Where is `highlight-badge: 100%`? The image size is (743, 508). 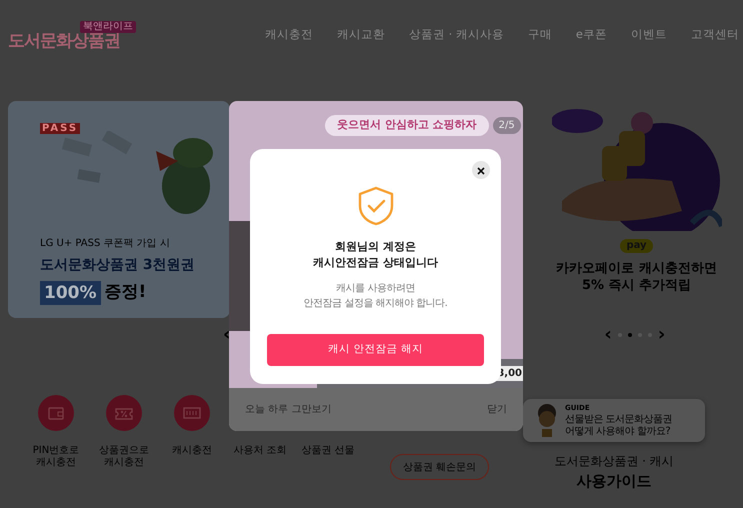
highlight-badge: 100% is located at coordinates (70, 292).